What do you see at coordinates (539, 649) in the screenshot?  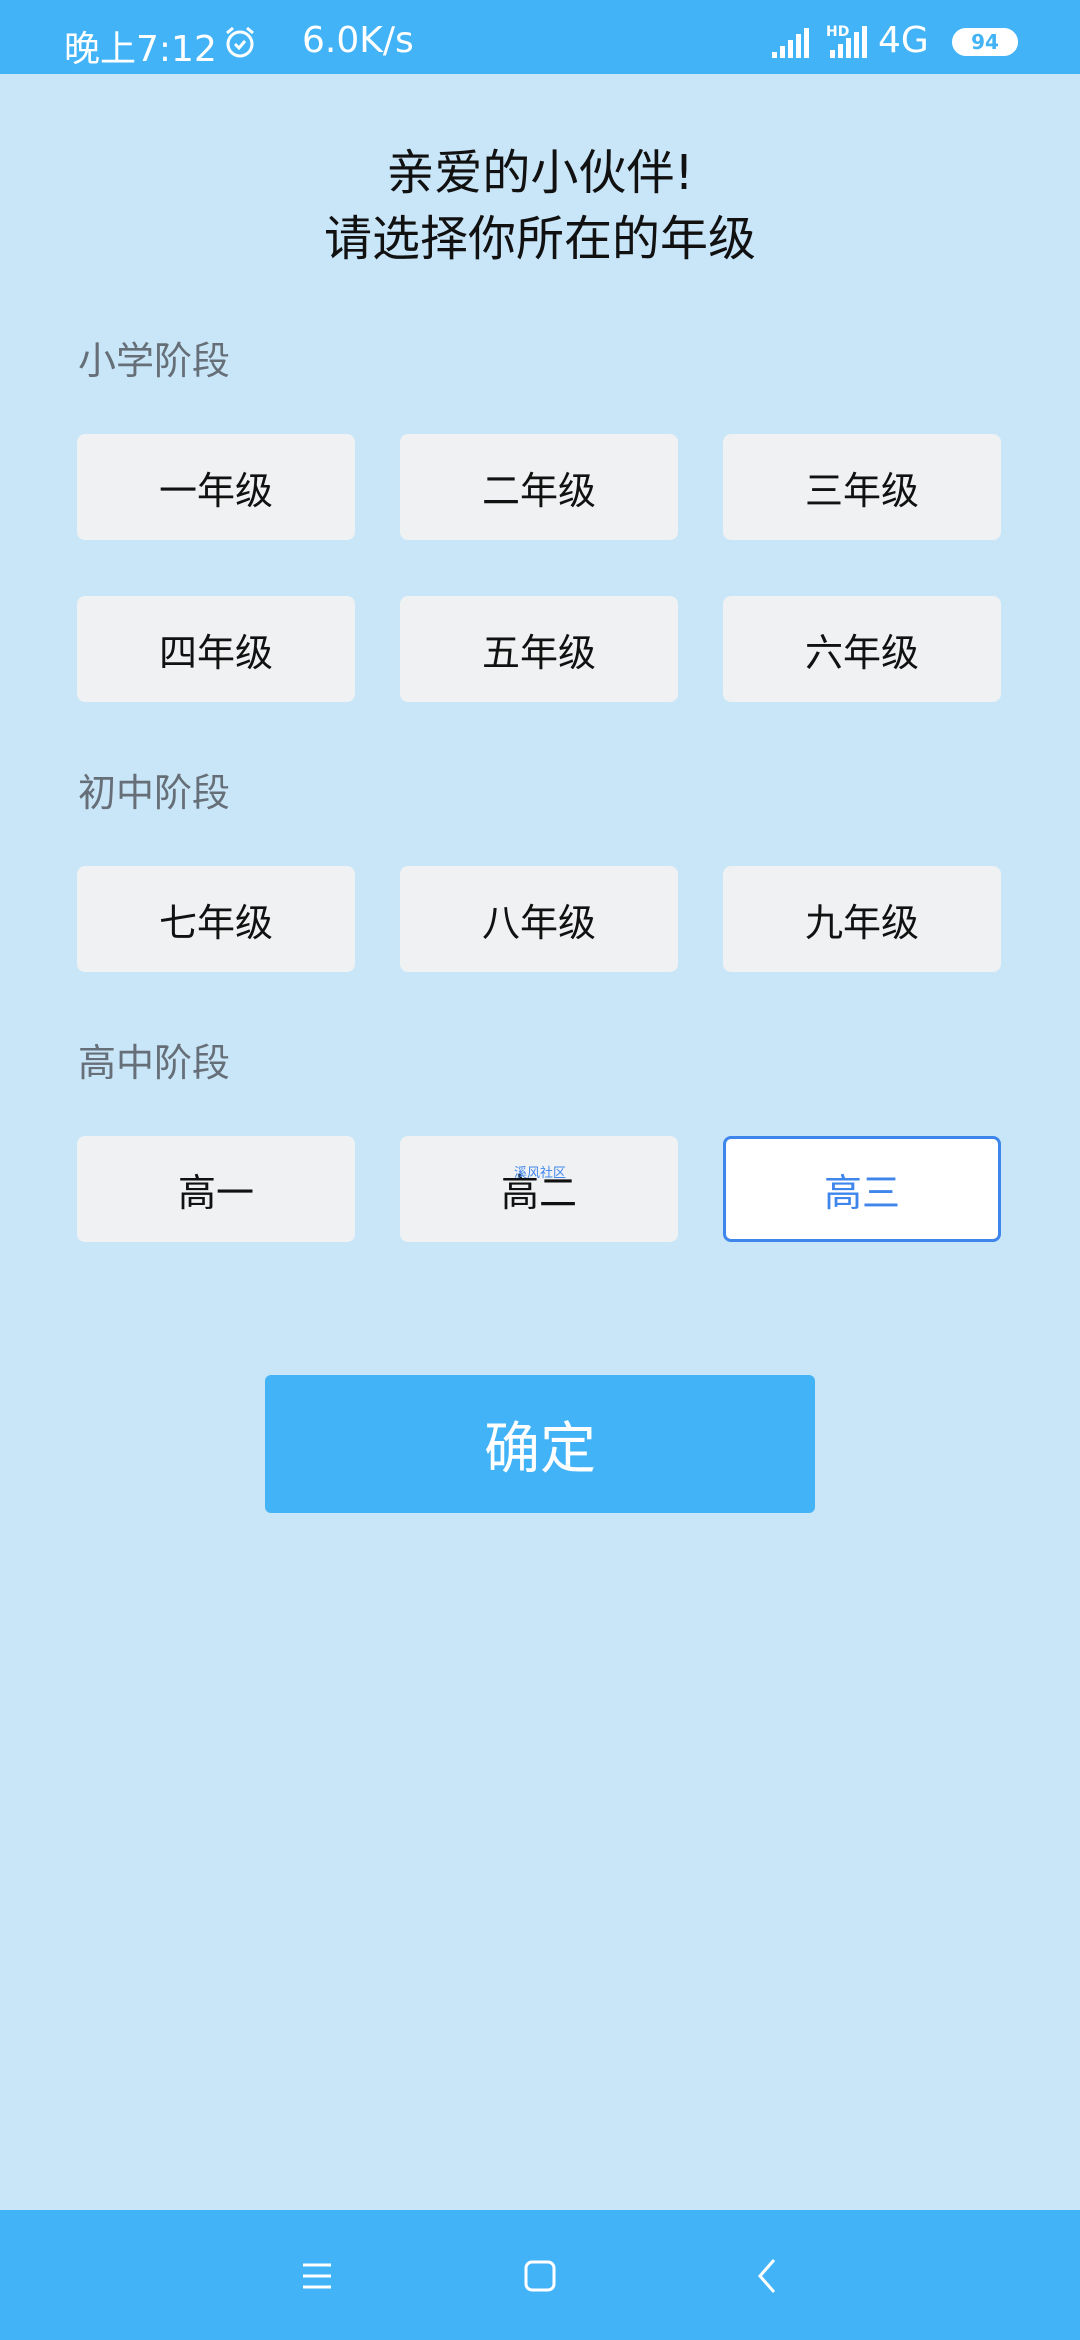 I see `grade-button-5: 五年级` at bounding box center [539, 649].